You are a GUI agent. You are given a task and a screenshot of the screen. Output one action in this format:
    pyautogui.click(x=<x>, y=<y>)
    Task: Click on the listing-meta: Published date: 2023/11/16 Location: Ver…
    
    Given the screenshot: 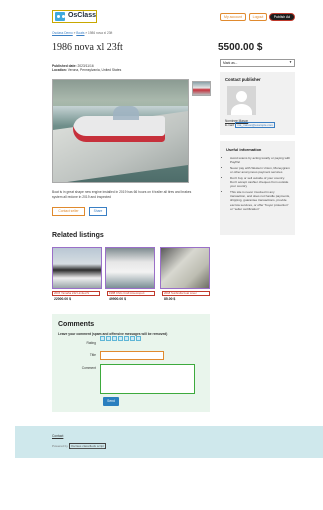 What is the action you would take?
    pyautogui.click(x=86, y=68)
    